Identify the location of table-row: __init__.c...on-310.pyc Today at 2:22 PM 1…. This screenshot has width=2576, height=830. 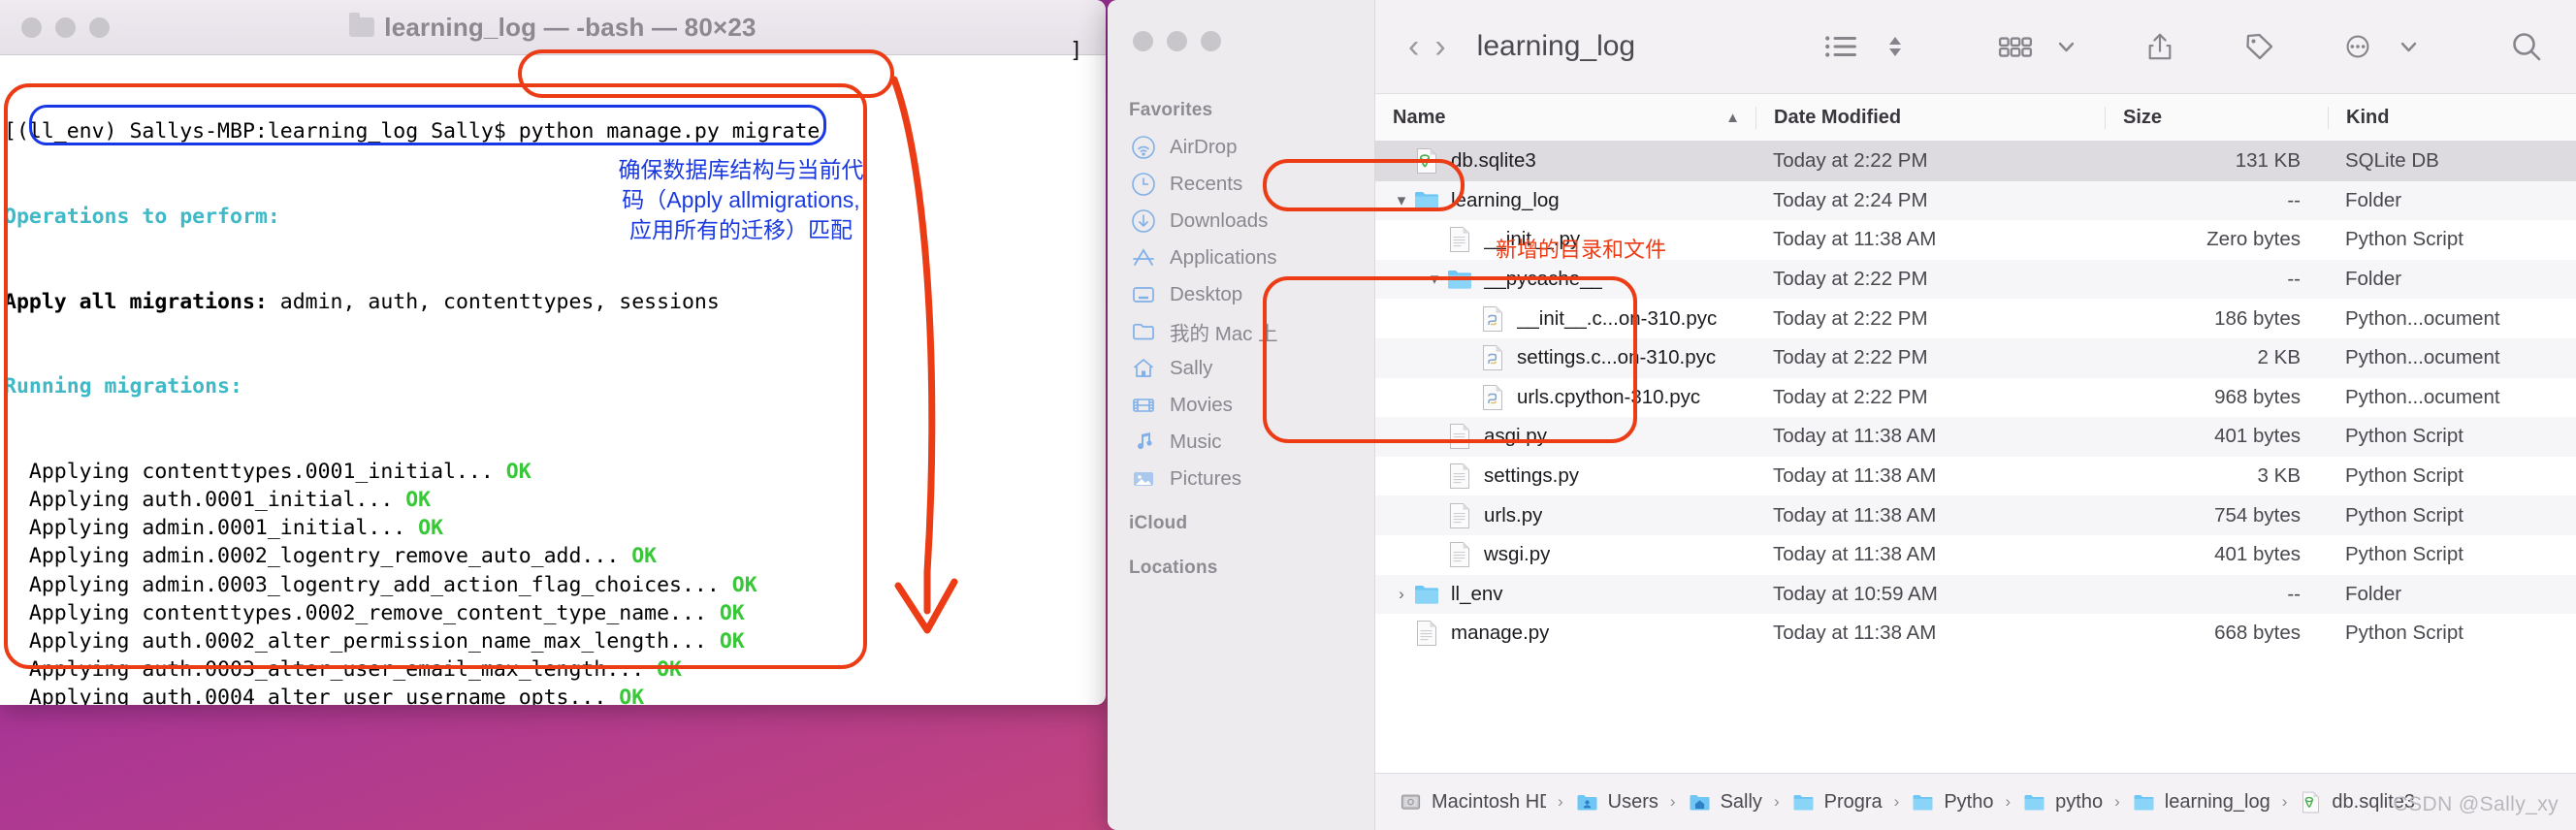
(1975, 318).